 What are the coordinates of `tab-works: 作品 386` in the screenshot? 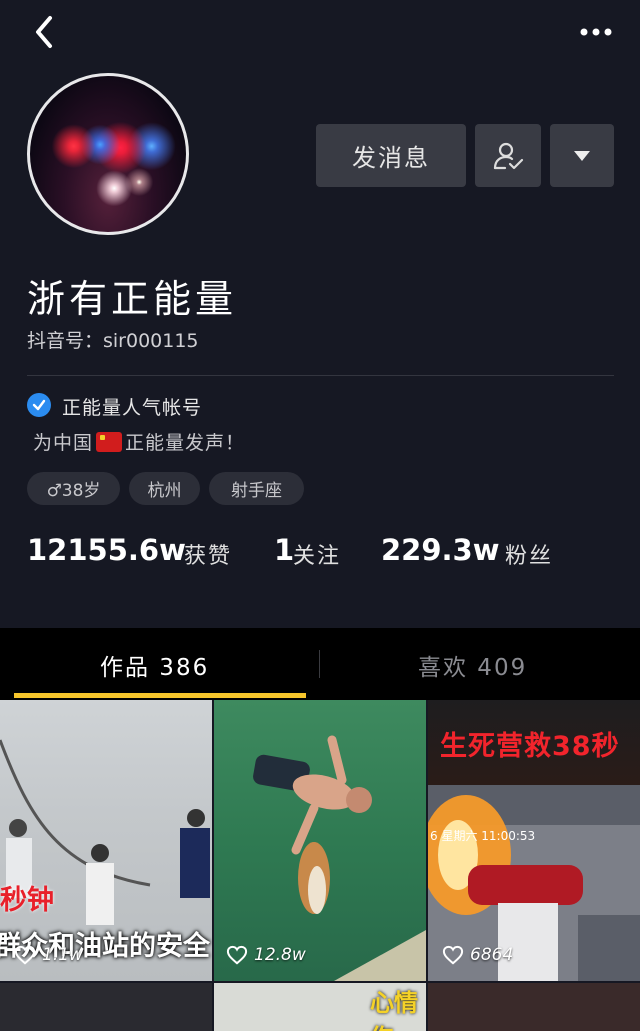 It's located at (154, 665).